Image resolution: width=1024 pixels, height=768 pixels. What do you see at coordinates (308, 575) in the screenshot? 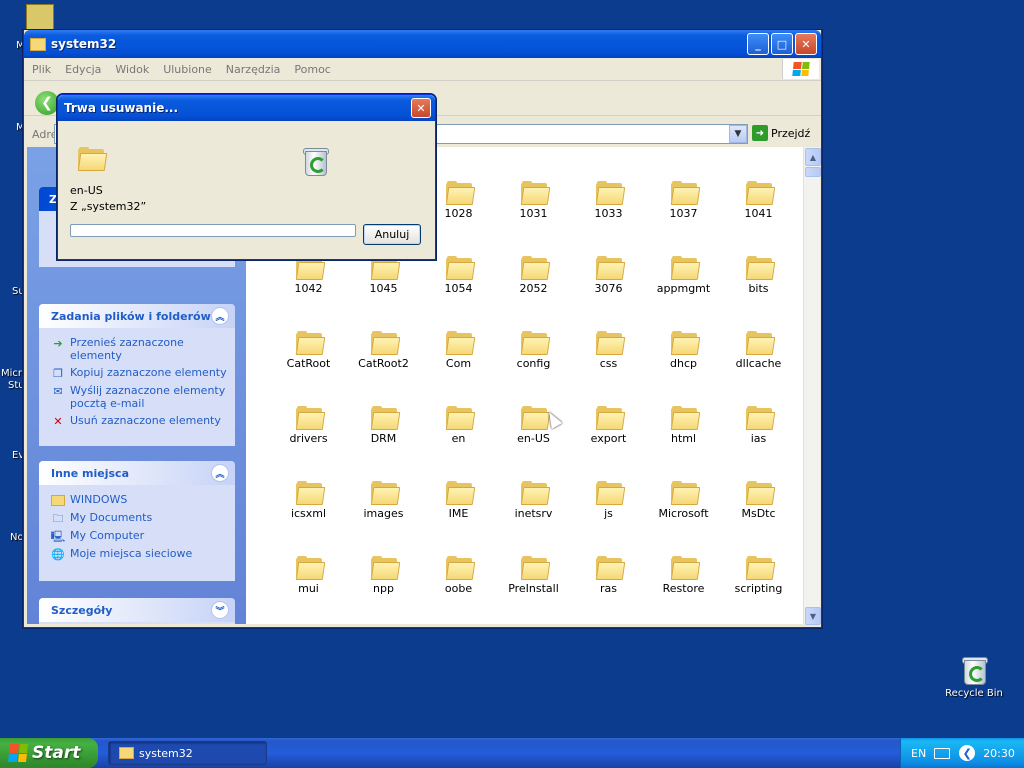
I see `folder-item: mui` at bounding box center [308, 575].